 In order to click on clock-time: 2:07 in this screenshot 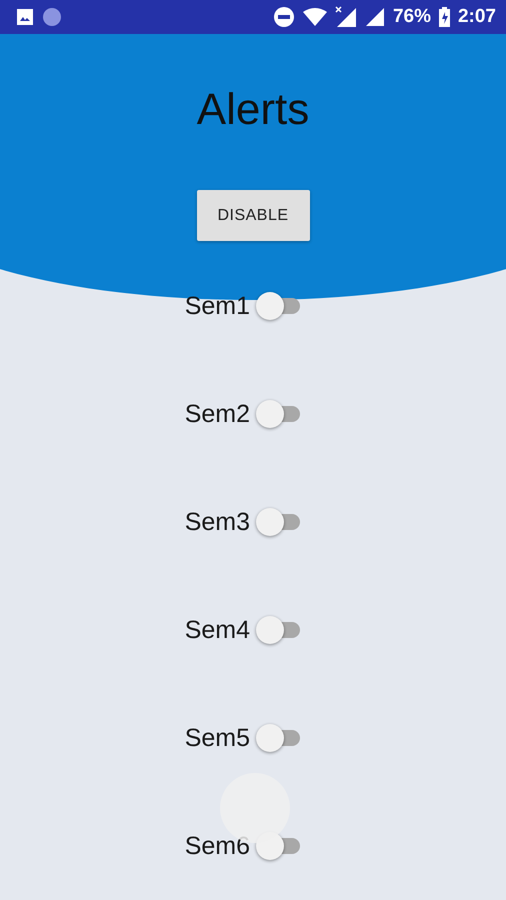, I will do `click(477, 17)`.